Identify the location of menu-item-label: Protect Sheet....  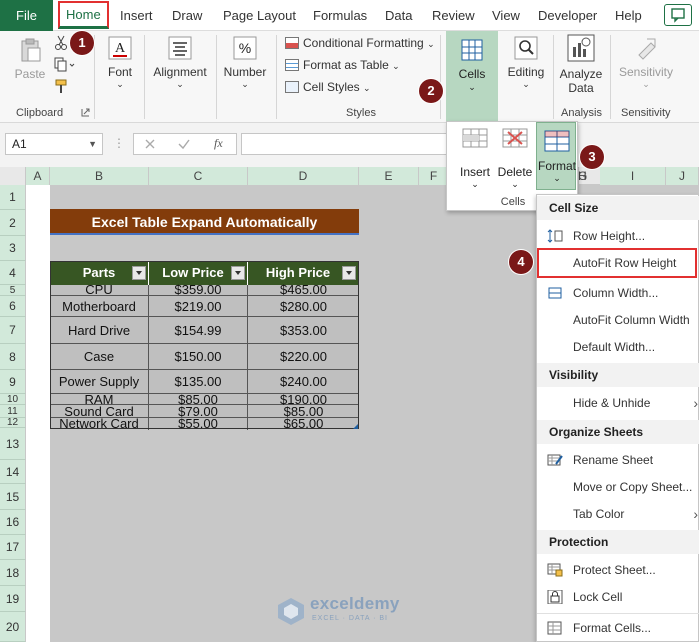
(614, 570).